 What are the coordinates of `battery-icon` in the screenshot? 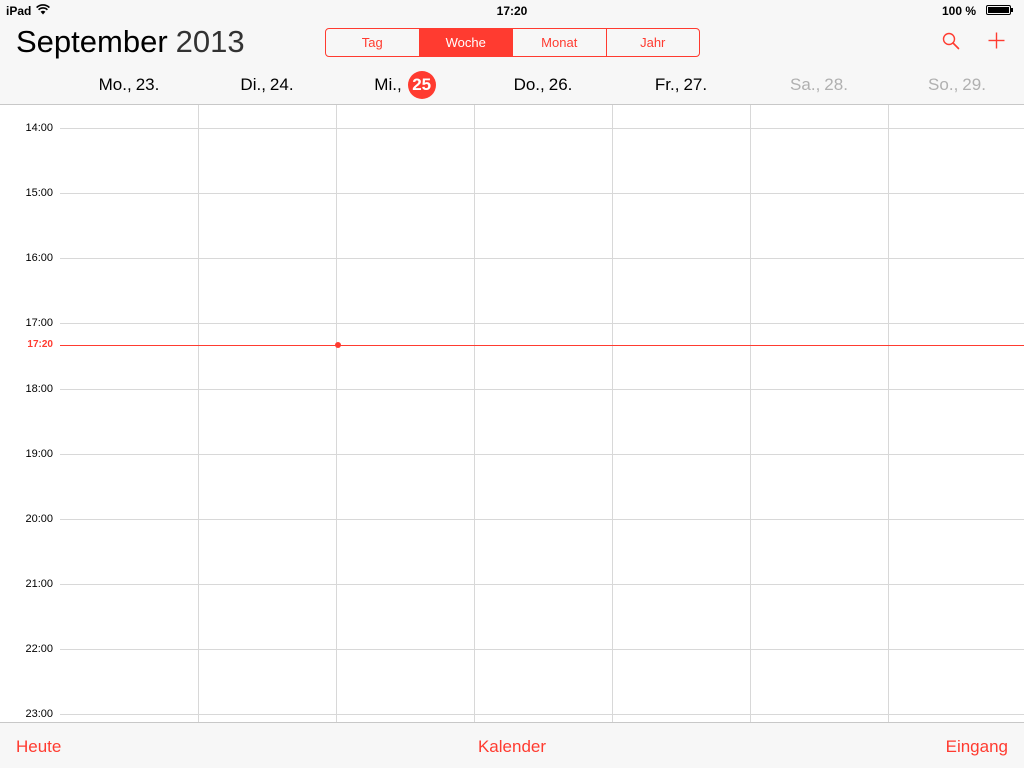 It's located at (999, 10).